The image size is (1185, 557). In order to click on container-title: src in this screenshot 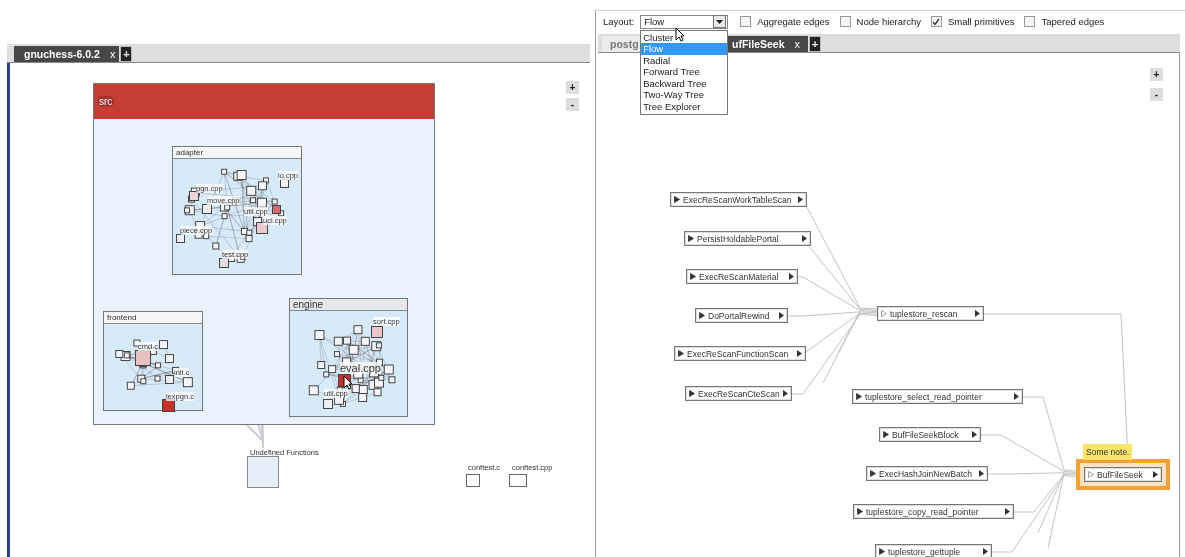, I will do `click(106, 101)`.